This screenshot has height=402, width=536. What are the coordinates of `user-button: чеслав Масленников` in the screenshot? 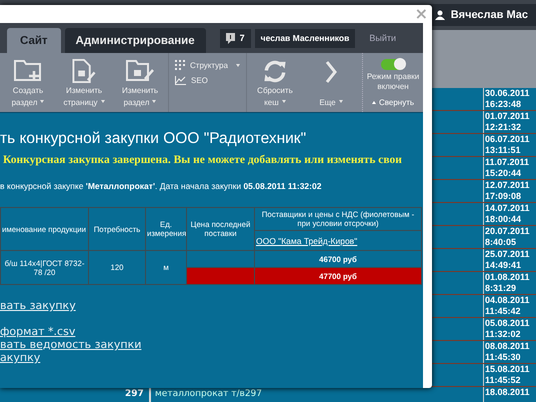 It's located at (305, 38).